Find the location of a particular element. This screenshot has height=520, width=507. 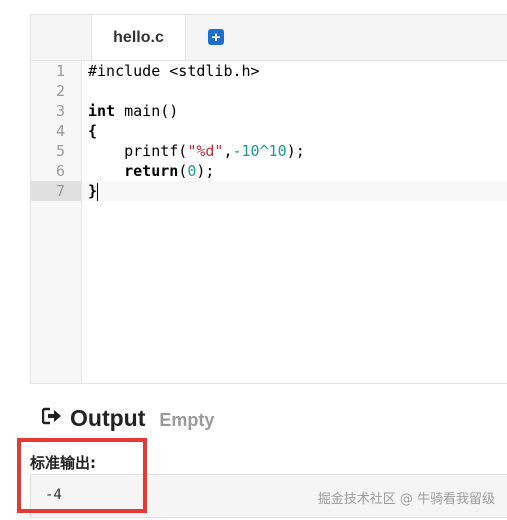

code-line-1: #include <stdlib.h> is located at coordinates (294, 71).